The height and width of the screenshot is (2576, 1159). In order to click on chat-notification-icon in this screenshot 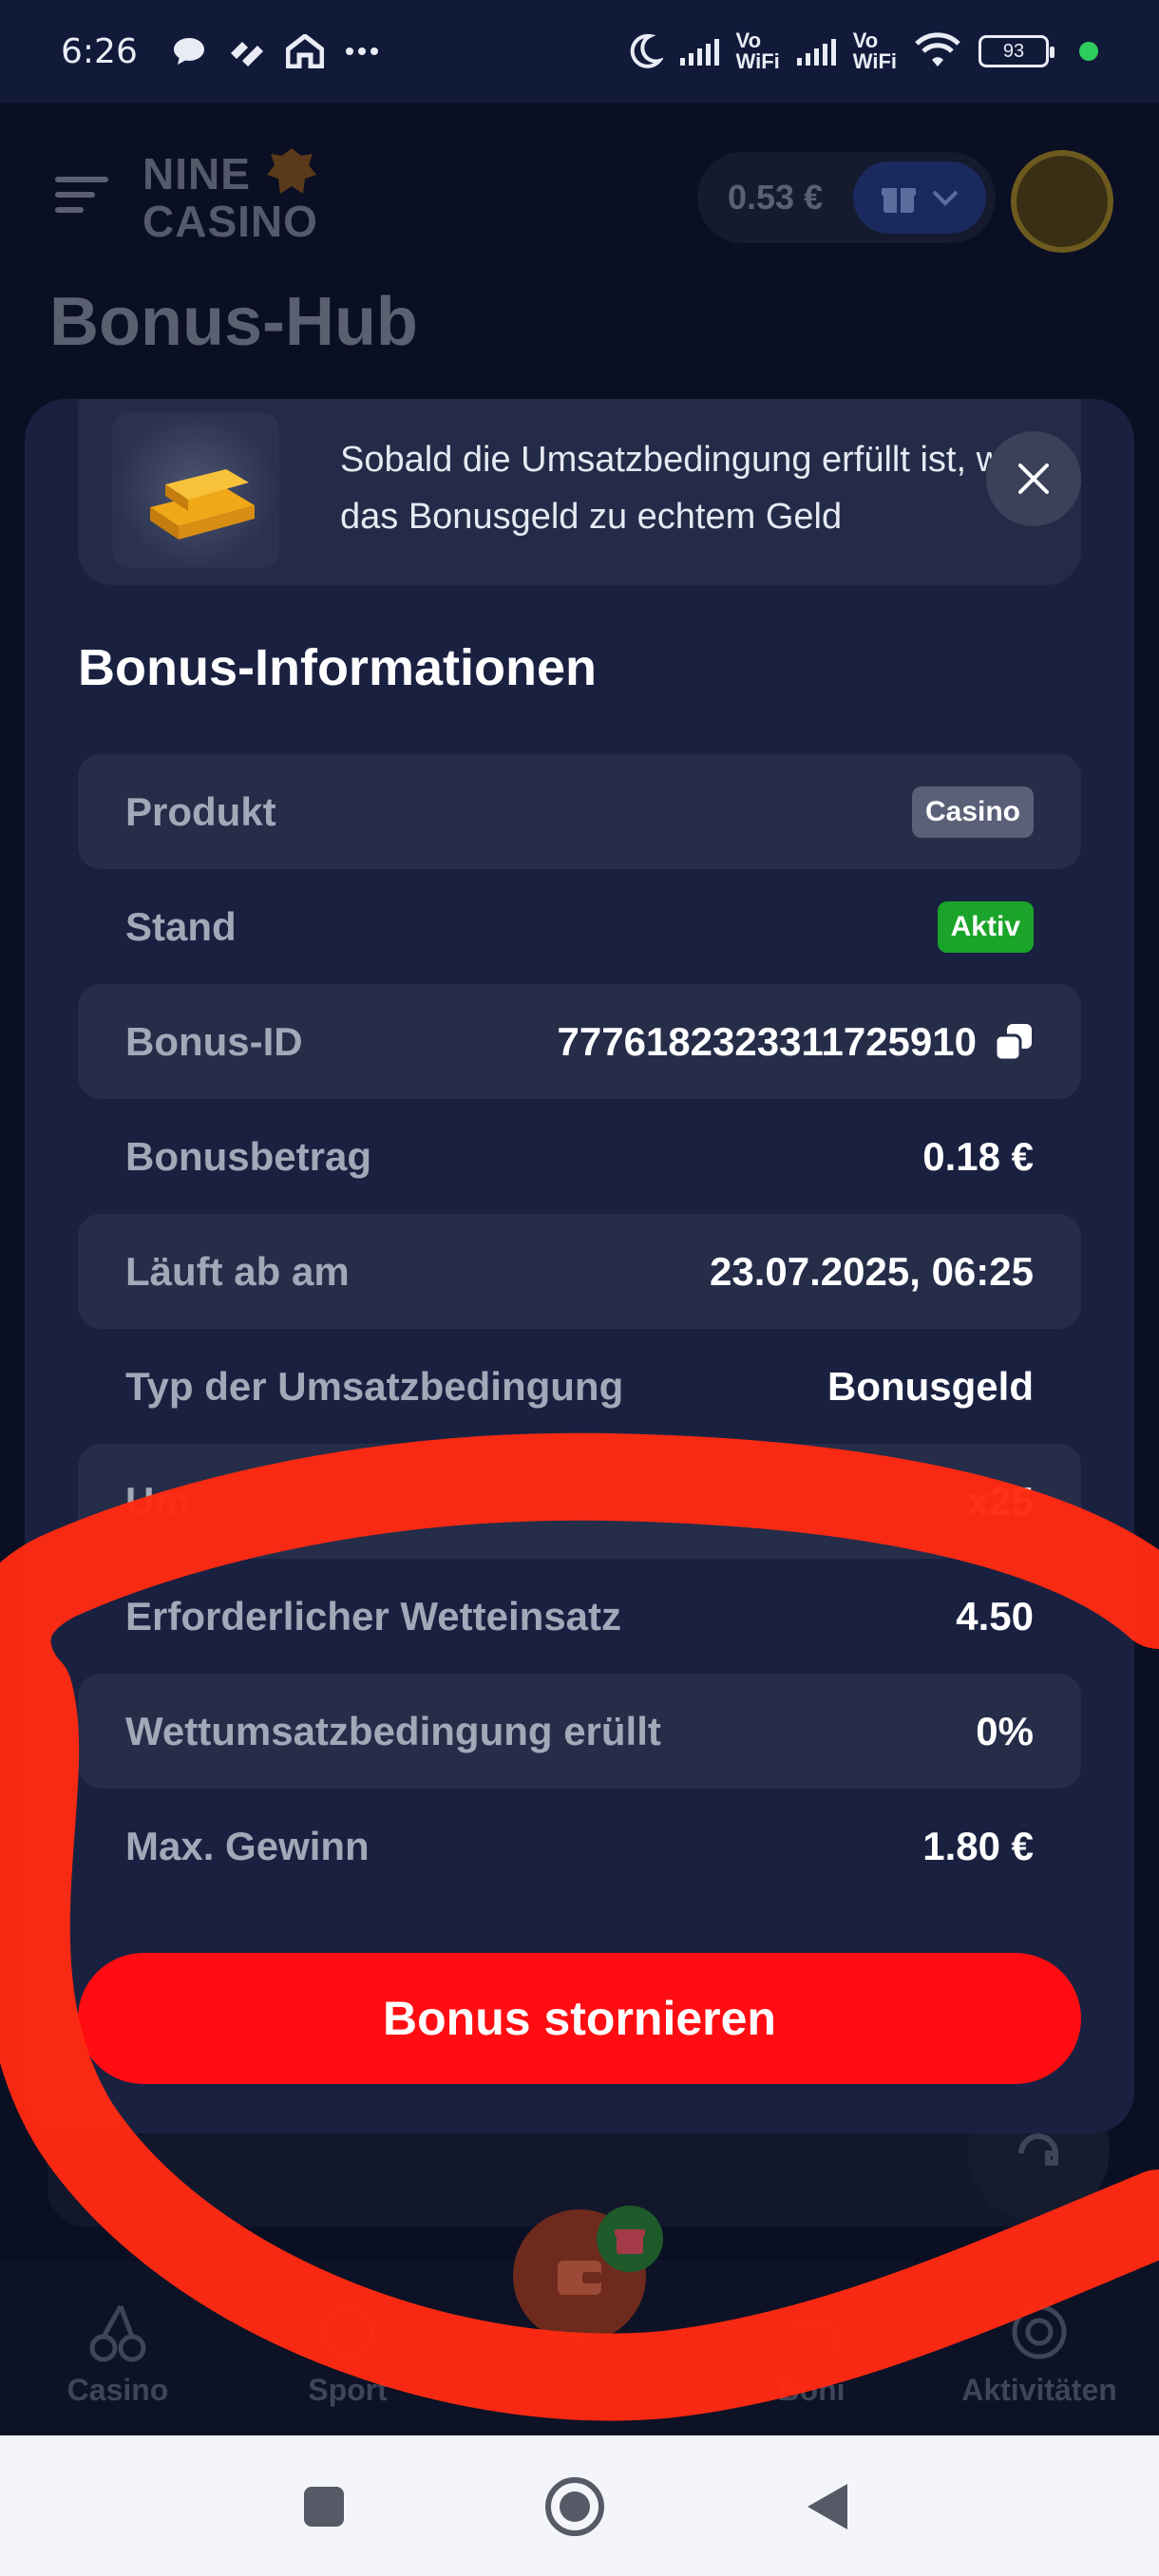, I will do `click(188, 51)`.